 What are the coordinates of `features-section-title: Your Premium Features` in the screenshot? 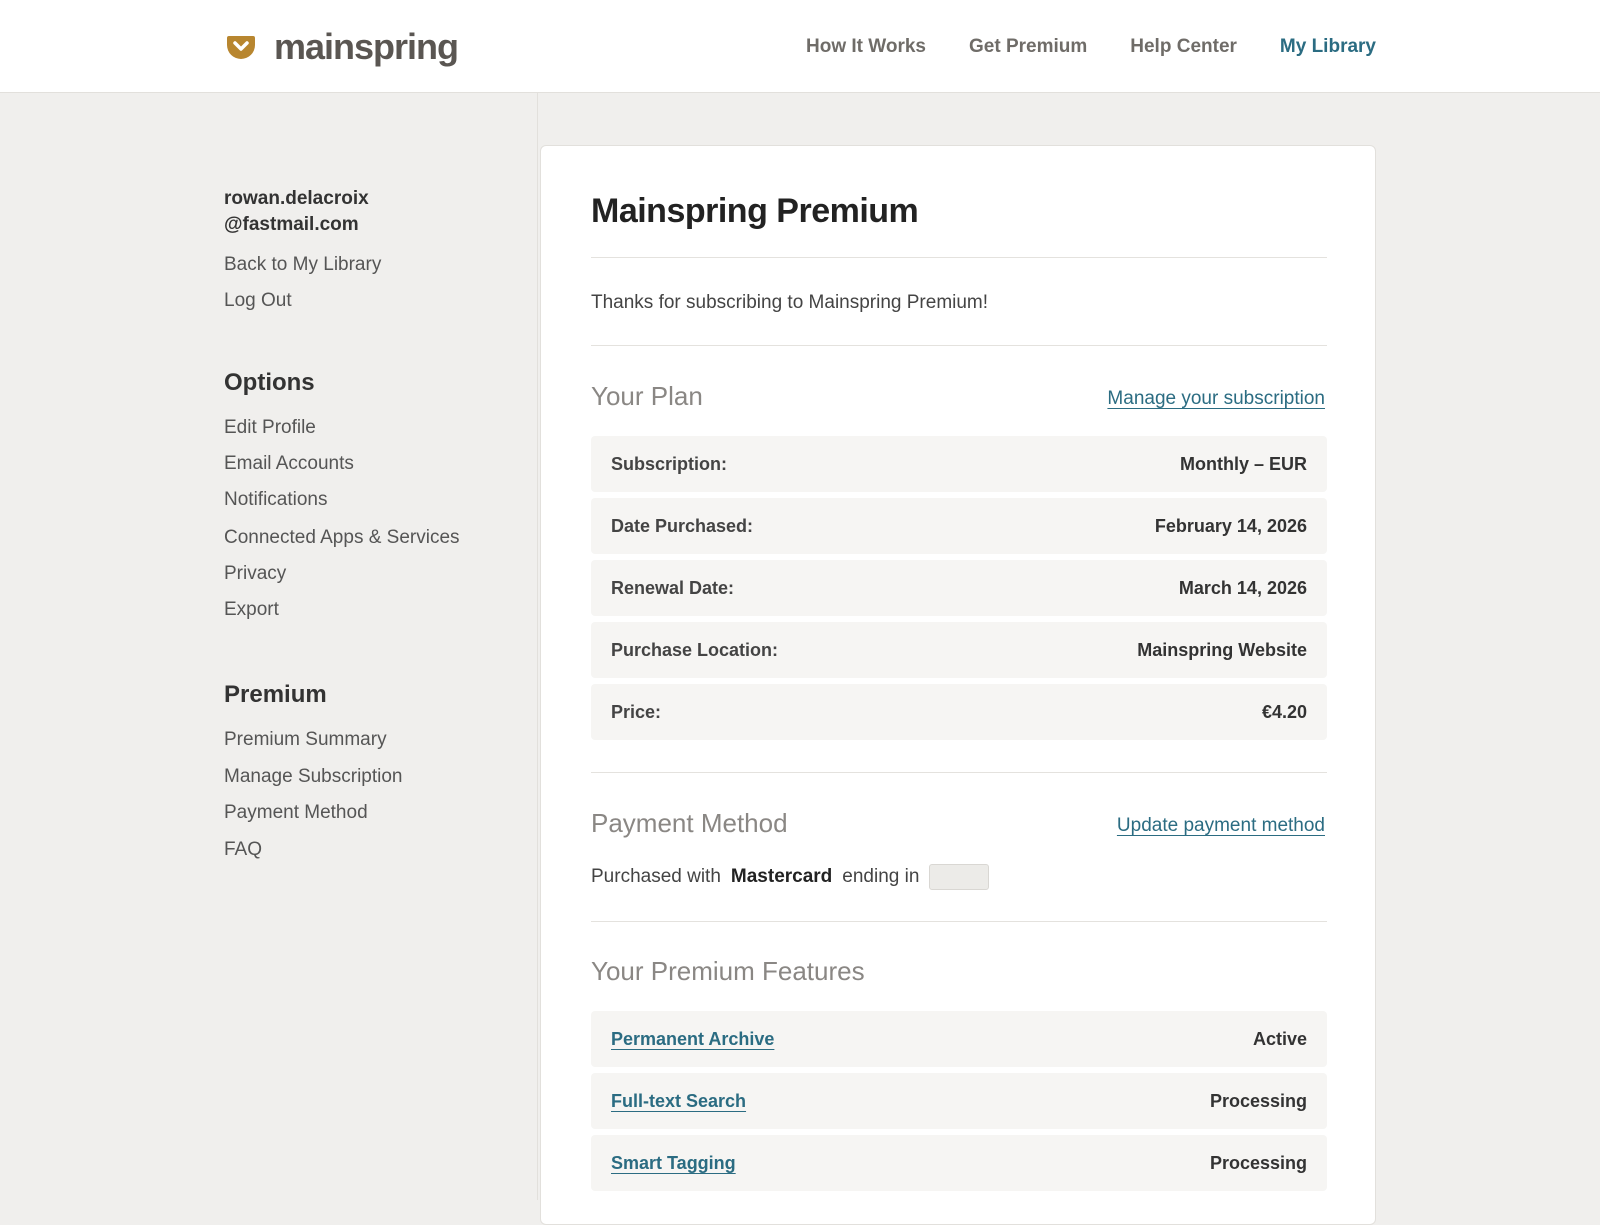 It's located at (728, 971).